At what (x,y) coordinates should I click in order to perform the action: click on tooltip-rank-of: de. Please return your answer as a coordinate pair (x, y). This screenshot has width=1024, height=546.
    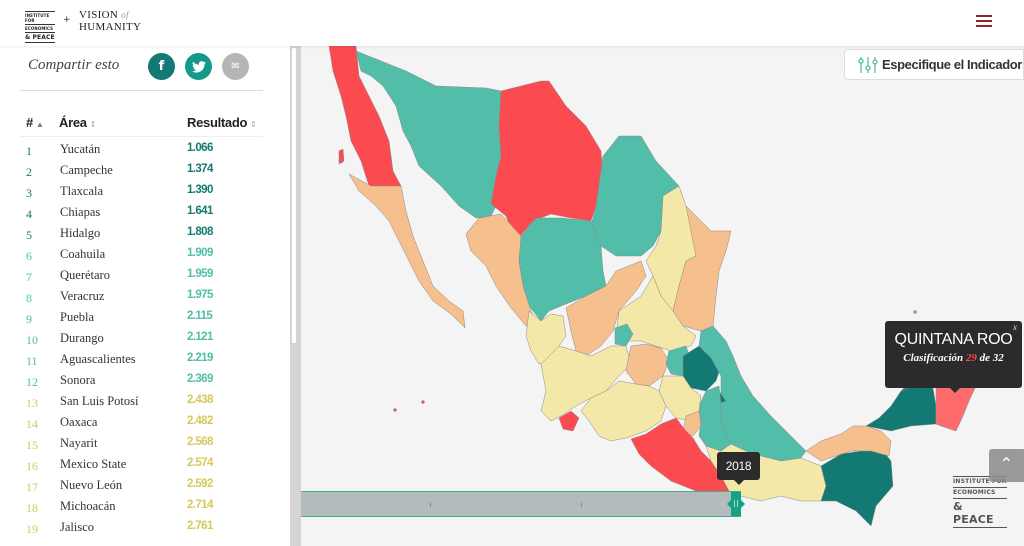
    Looking at the image, I should click on (985, 358).